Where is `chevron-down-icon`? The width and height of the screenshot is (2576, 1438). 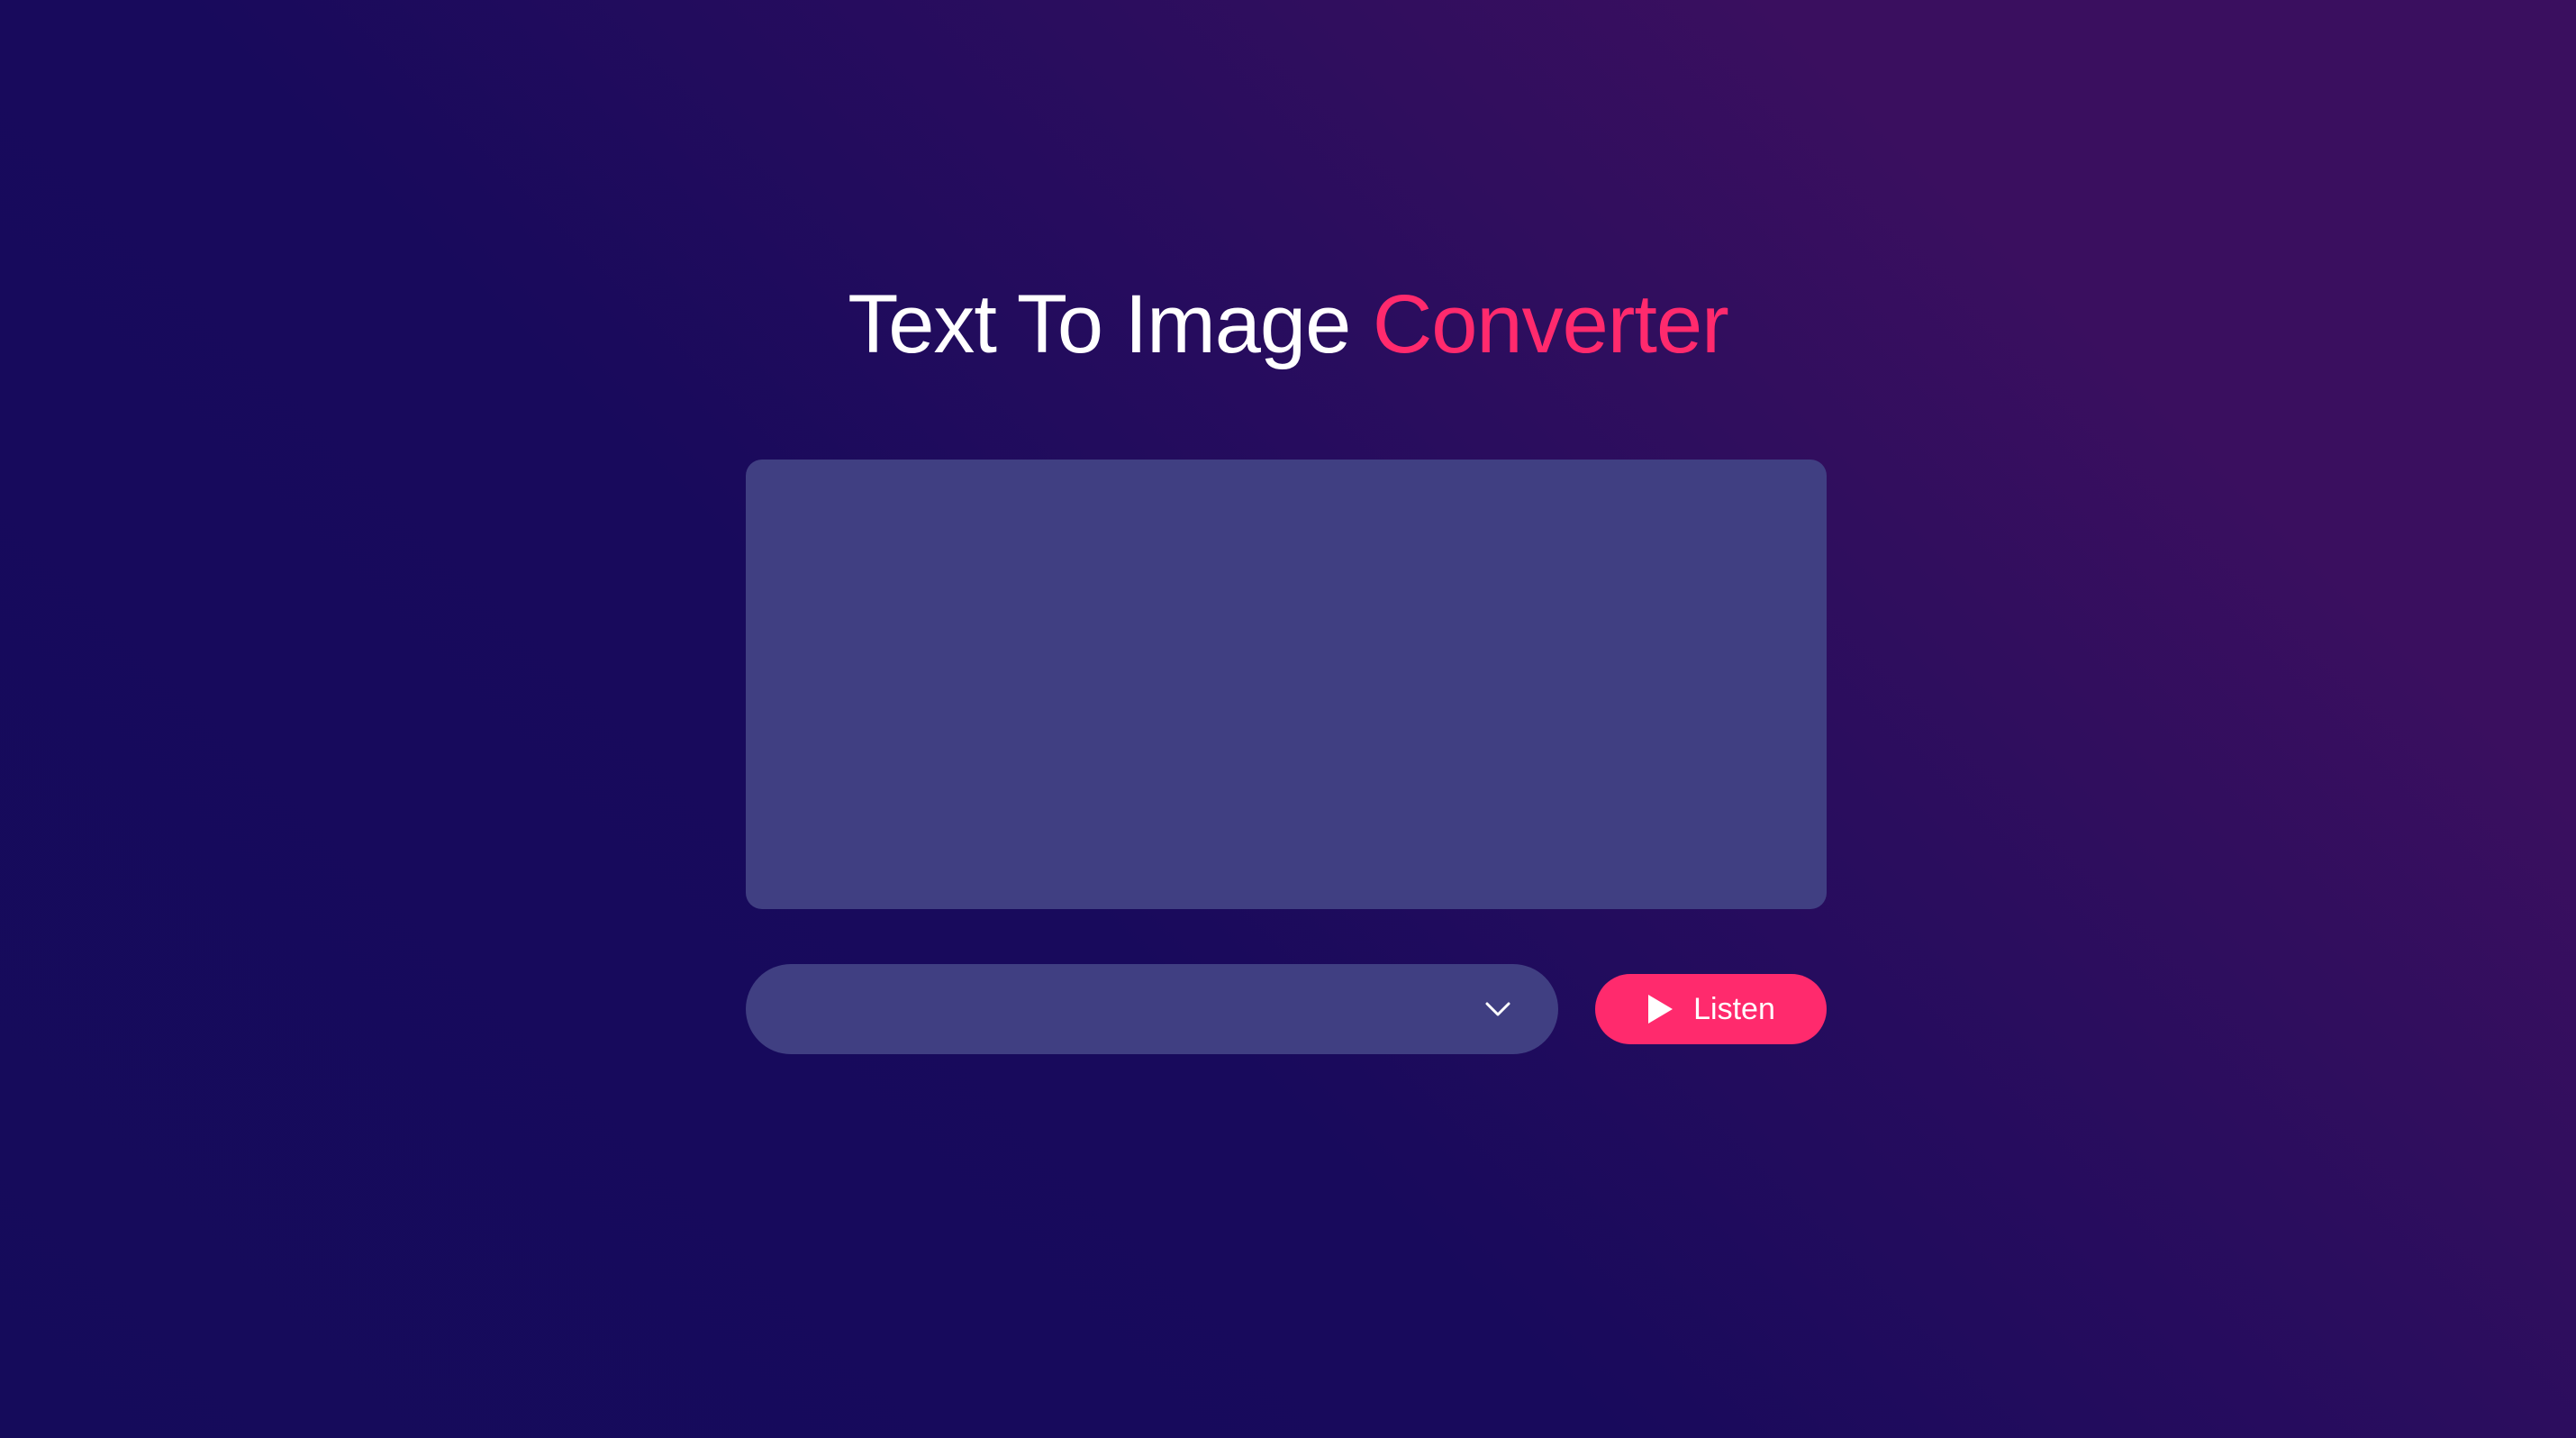
chevron-down-icon is located at coordinates (1498, 1009).